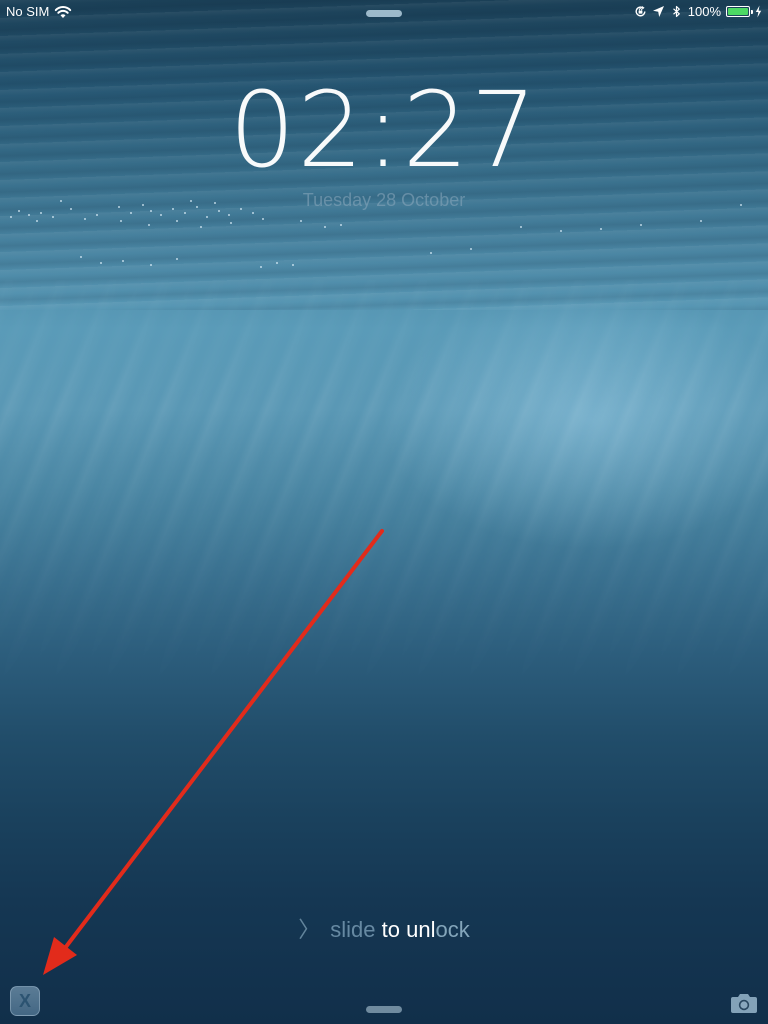 The width and height of the screenshot is (768, 1024). What do you see at coordinates (452, 929) in the screenshot?
I see `unlock-text-part-c: ock` at bounding box center [452, 929].